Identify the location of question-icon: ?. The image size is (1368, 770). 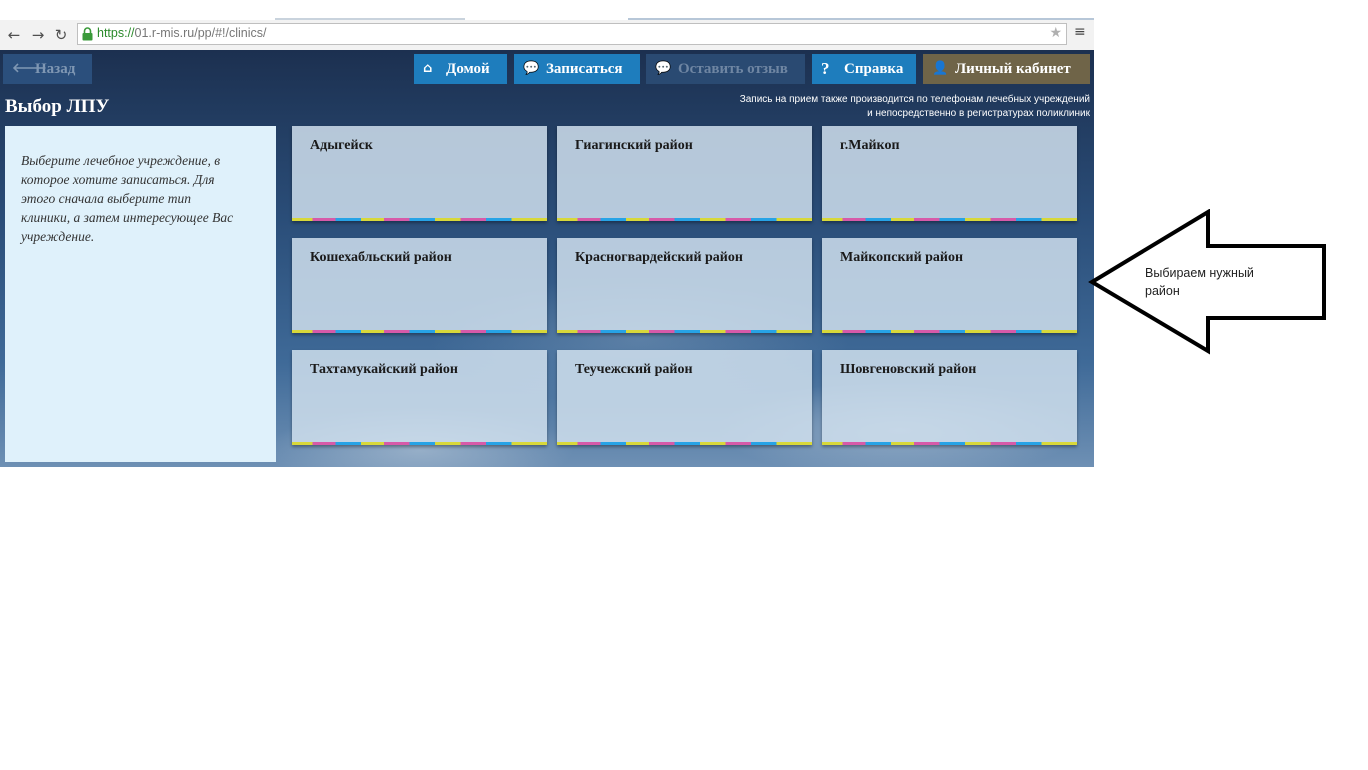
(825, 68).